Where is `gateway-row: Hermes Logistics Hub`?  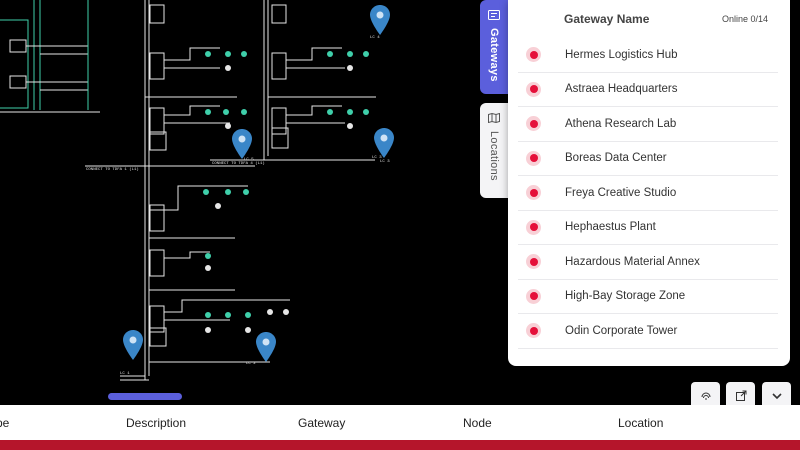
gateway-row: Hermes Logistics Hub is located at coordinates (648, 55).